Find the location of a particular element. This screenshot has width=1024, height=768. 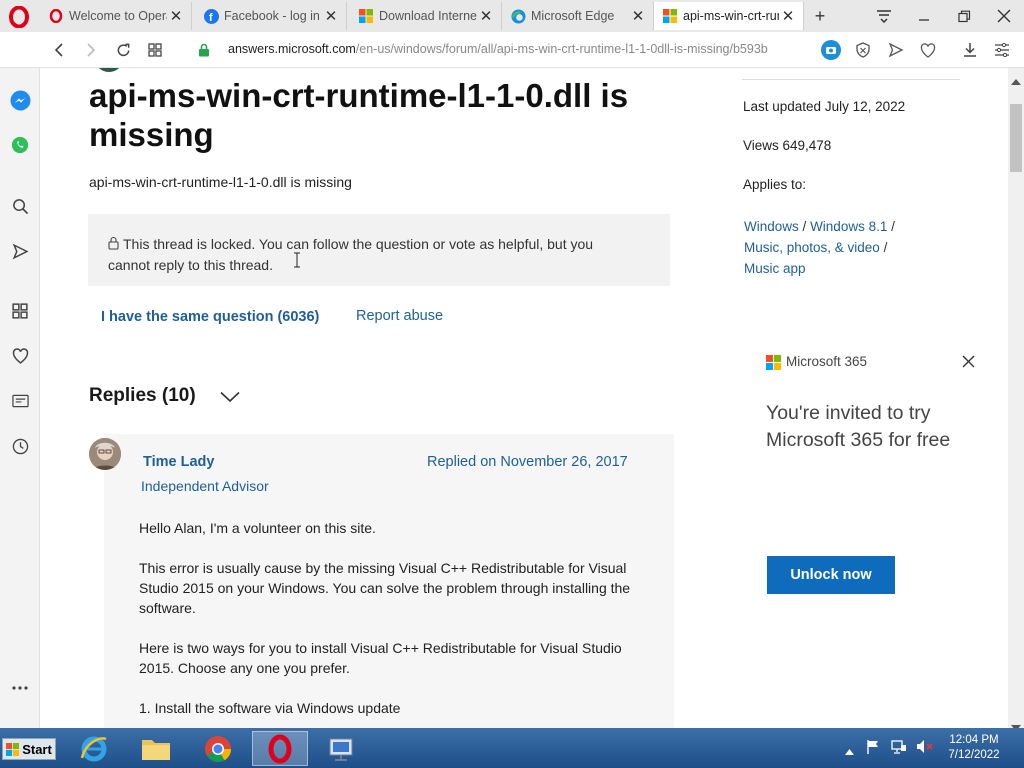

clock-date: 7/12/2022 is located at coordinates (974, 755).